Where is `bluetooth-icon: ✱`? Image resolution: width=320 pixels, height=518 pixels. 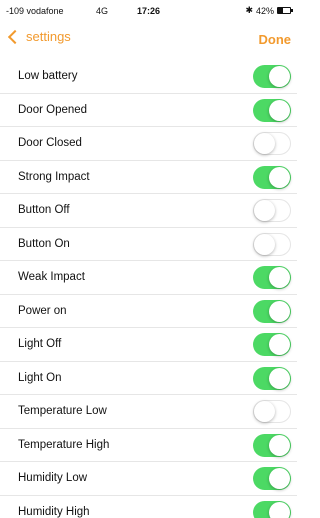 bluetooth-icon: ✱ is located at coordinates (249, 10).